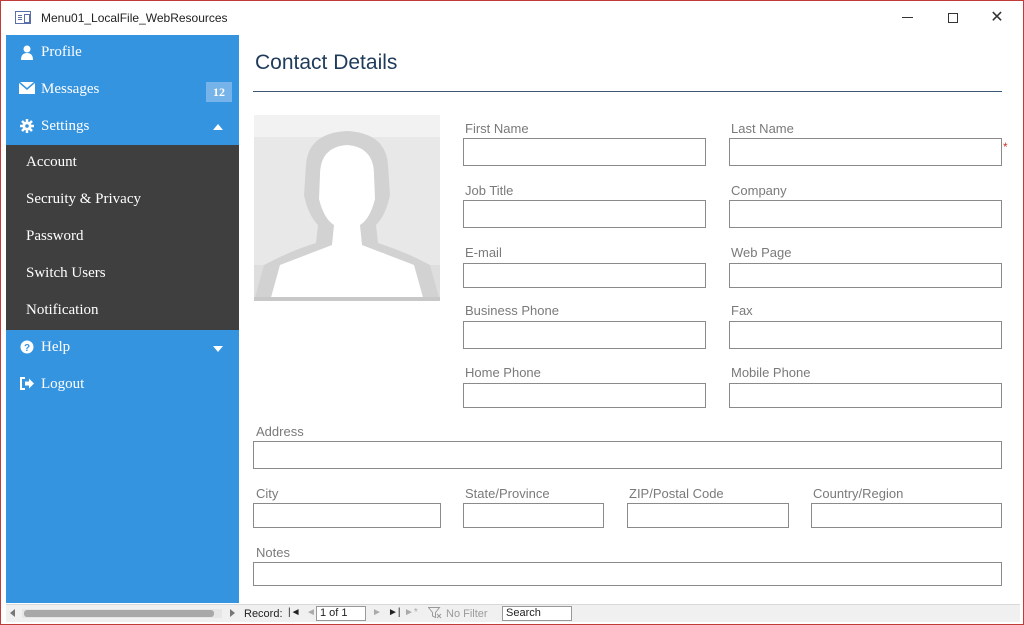 This screenshot has height=625, width=1024. What do you see at coordinates (55, 236) in the screenshot?
I see `submenu-item-label: Password` at bounding box center [55, 236].